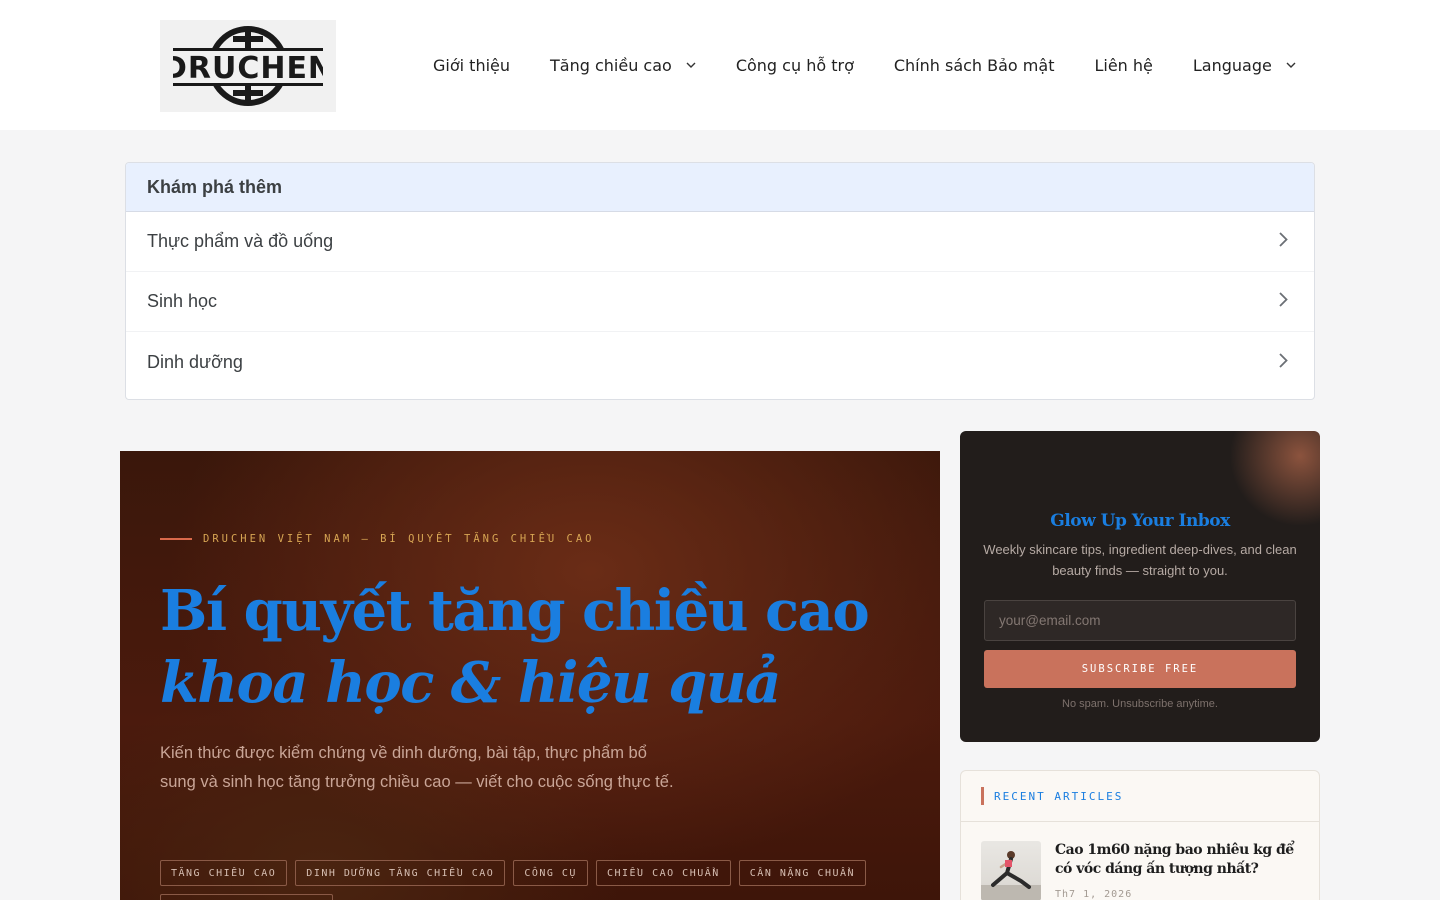 The image size is (1440, 900). What do you see at coordinates (1140, 704) in the screenshot?
I see `newsletter-note: No spam. Unsubscribe anytime.` at bounding box center [1140, 704].